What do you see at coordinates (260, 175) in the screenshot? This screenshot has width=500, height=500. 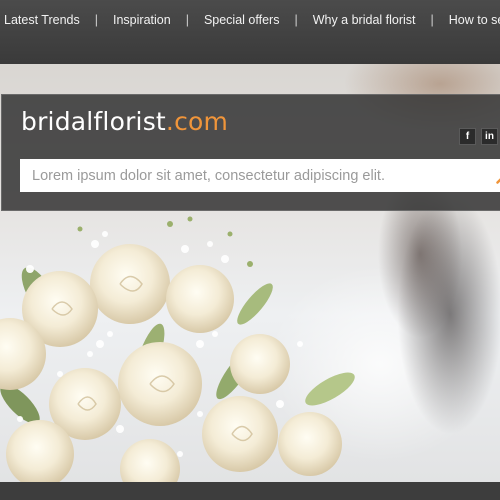 I see `search-input` at bounding box center [260, 175].